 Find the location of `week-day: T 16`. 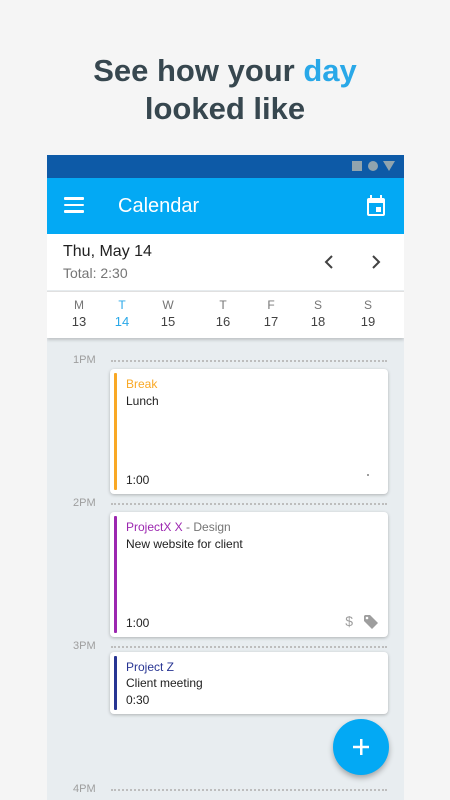

week-day: T 16 is located at coordinates (223, 313).